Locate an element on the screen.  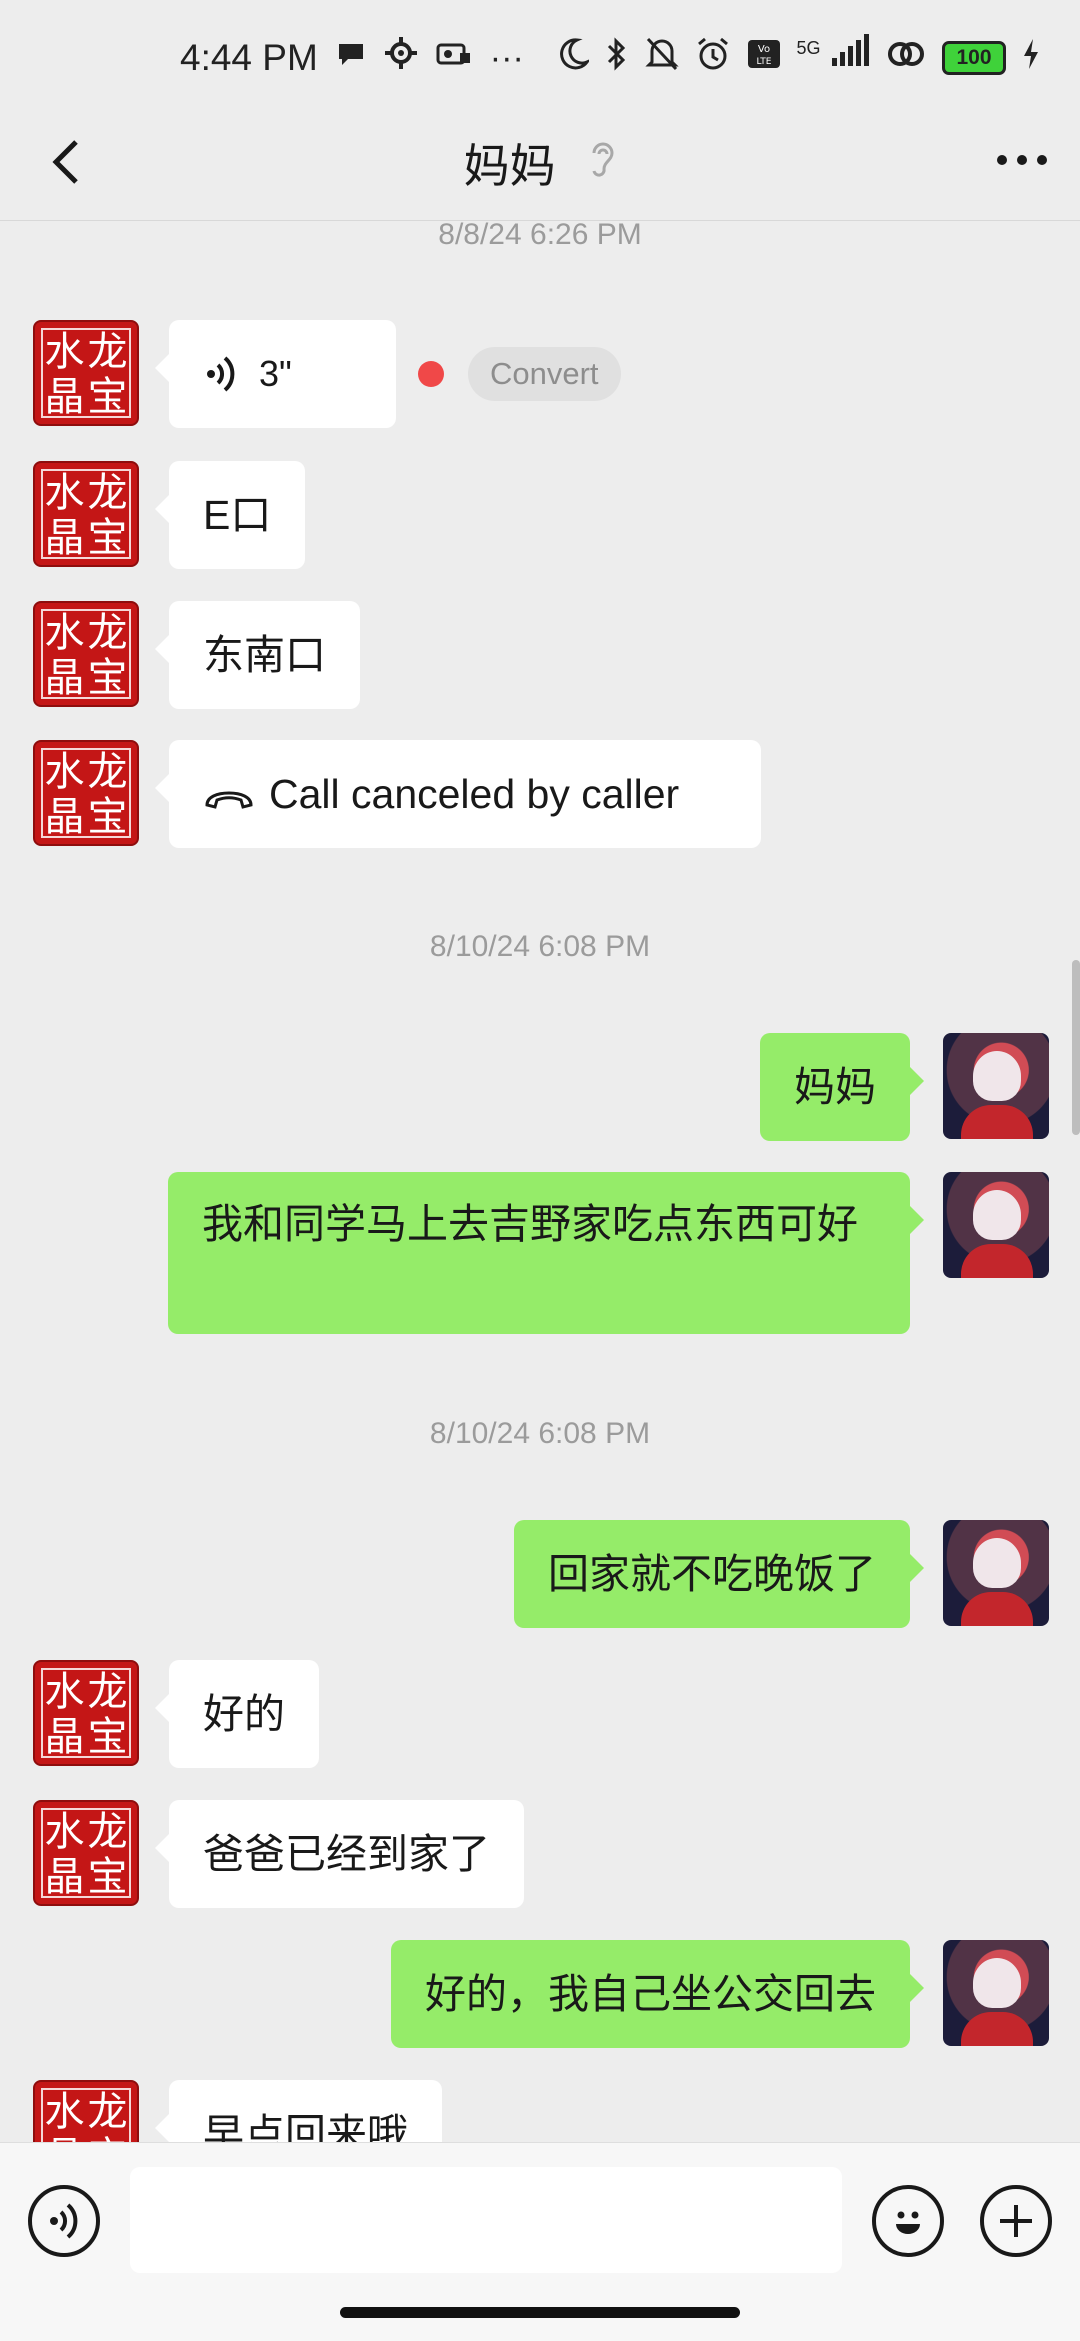
link-icon is located at coordinates (906, 58).